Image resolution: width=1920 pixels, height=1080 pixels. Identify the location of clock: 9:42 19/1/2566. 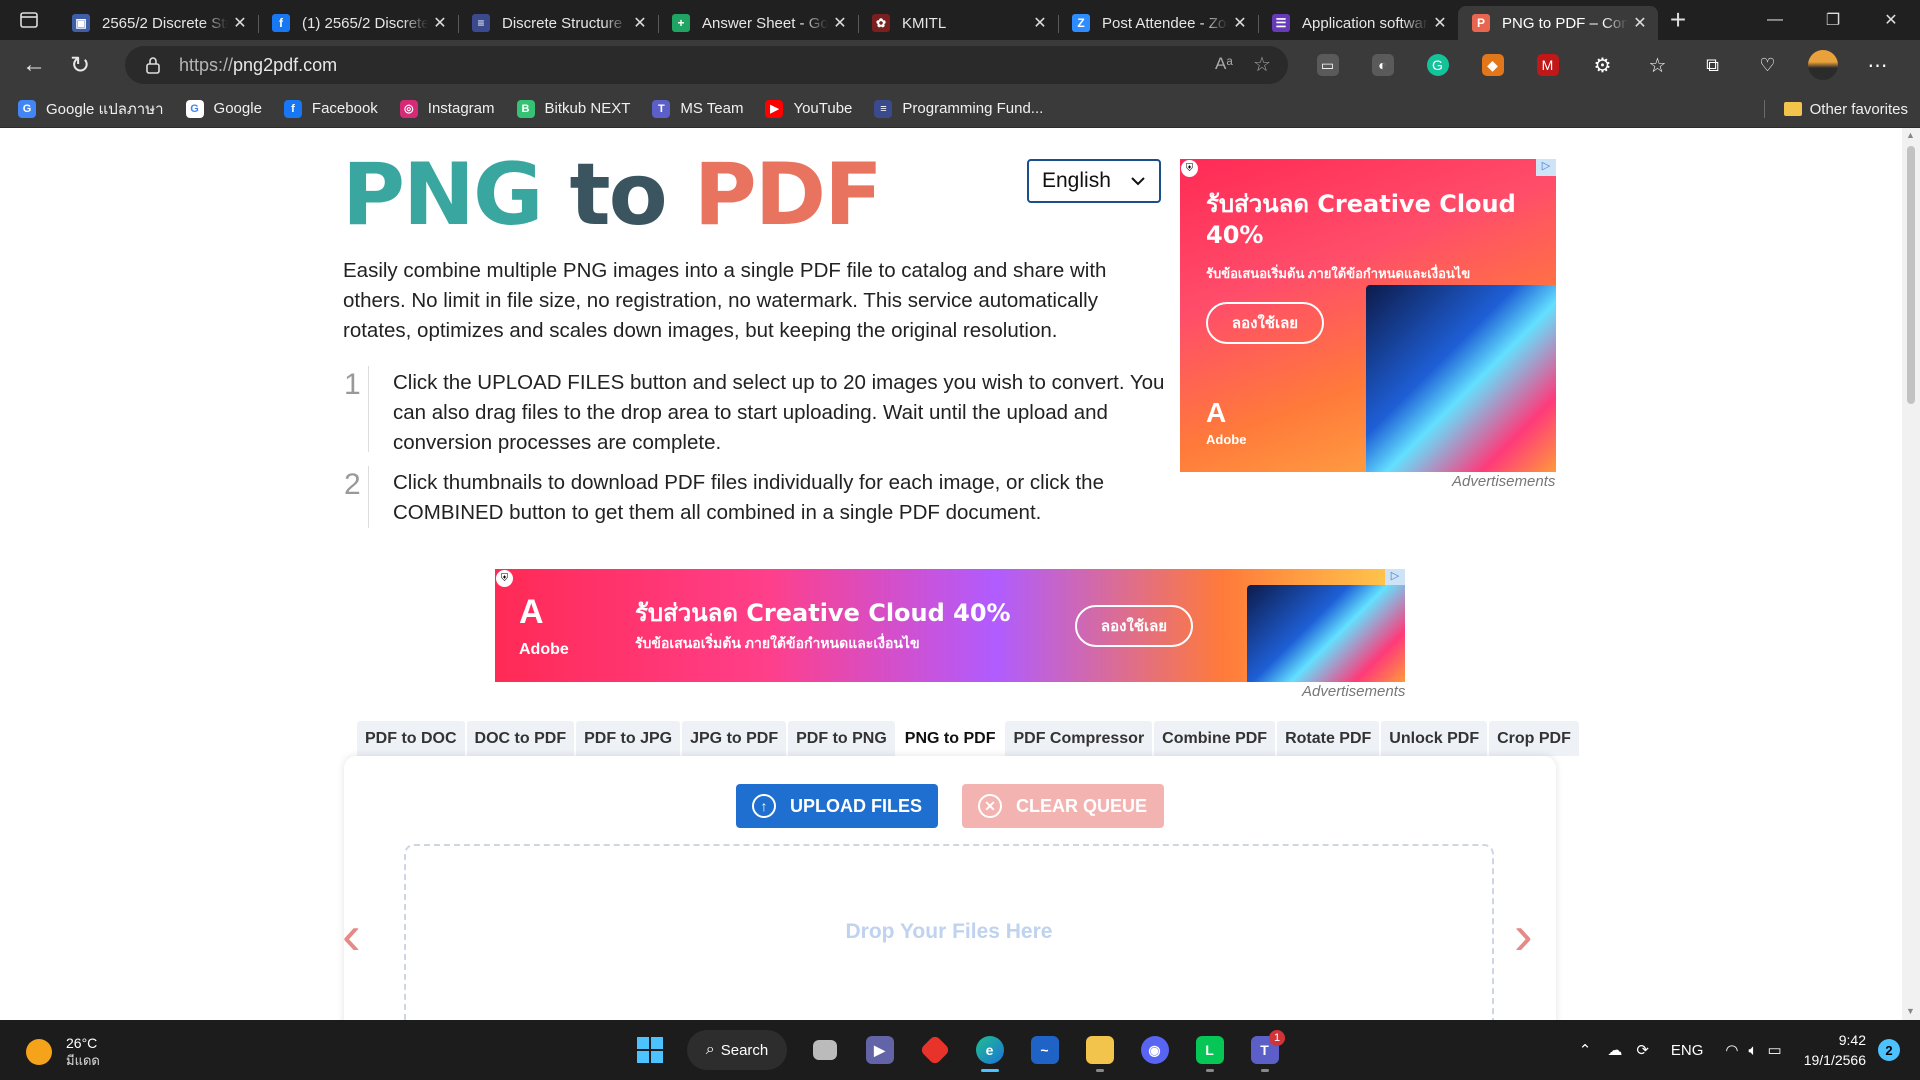
(1835, 1050).